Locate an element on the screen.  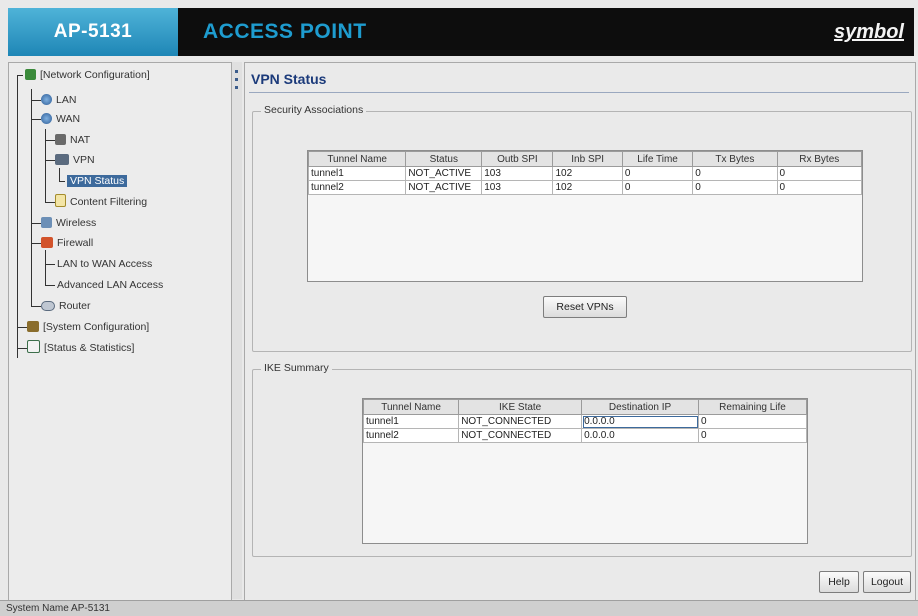
nav-item-wireless: Wireless is located at coordinates (68, 223).